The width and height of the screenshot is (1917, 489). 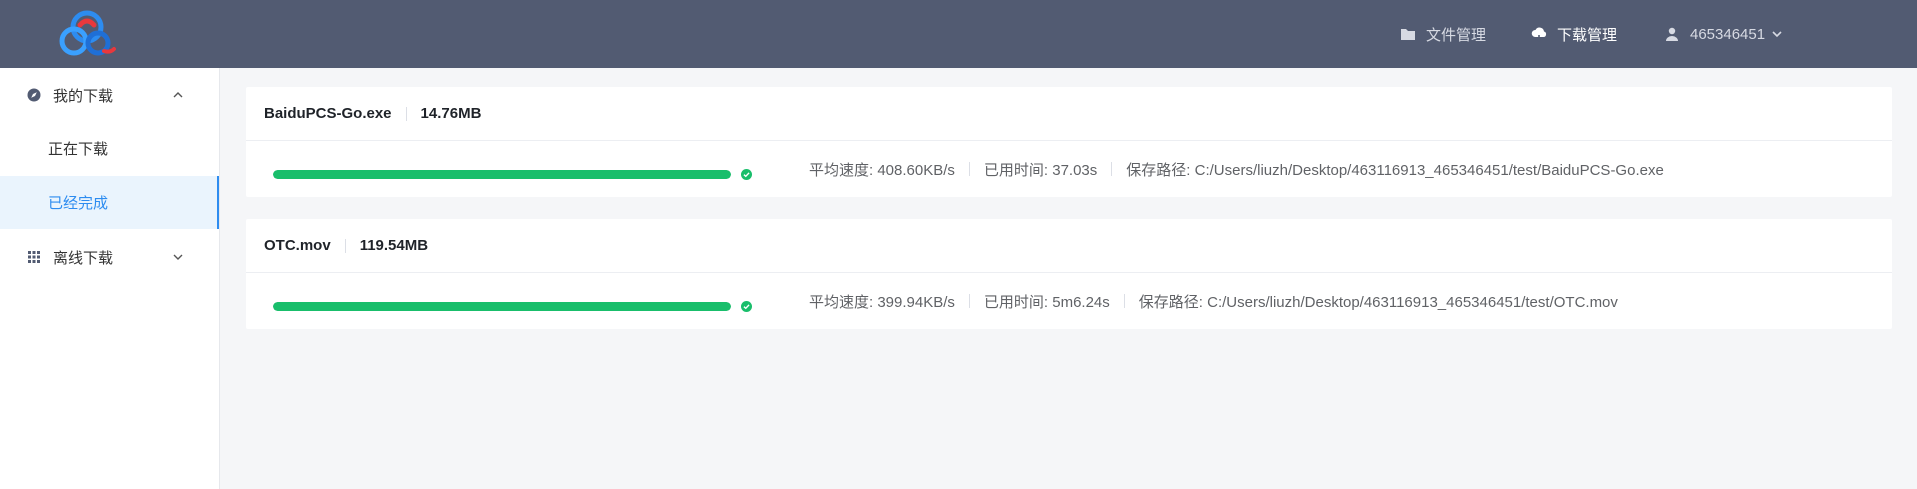 I want to click on file-size: 14.76MB, so click(x=451, y=113).